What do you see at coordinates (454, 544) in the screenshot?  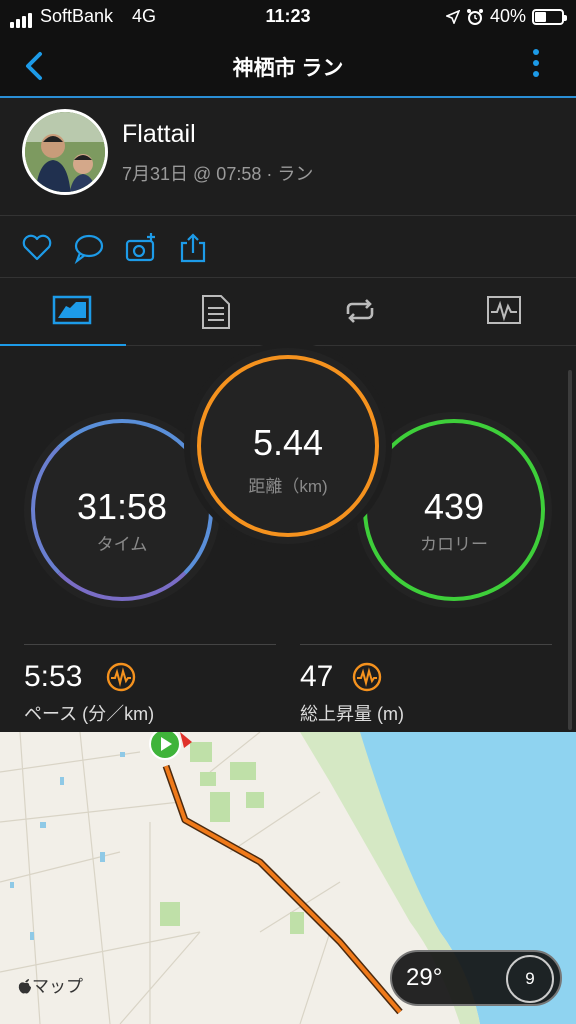 I see `calories-label: カロリー` at bounding box center [454, 544].